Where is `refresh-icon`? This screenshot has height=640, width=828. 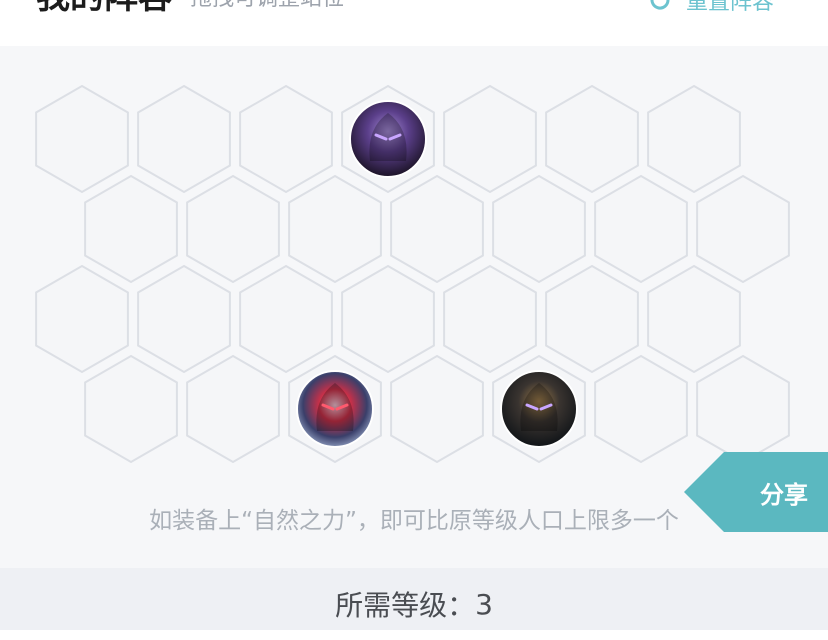
refresh-icon is located at coordinates (660, 6).